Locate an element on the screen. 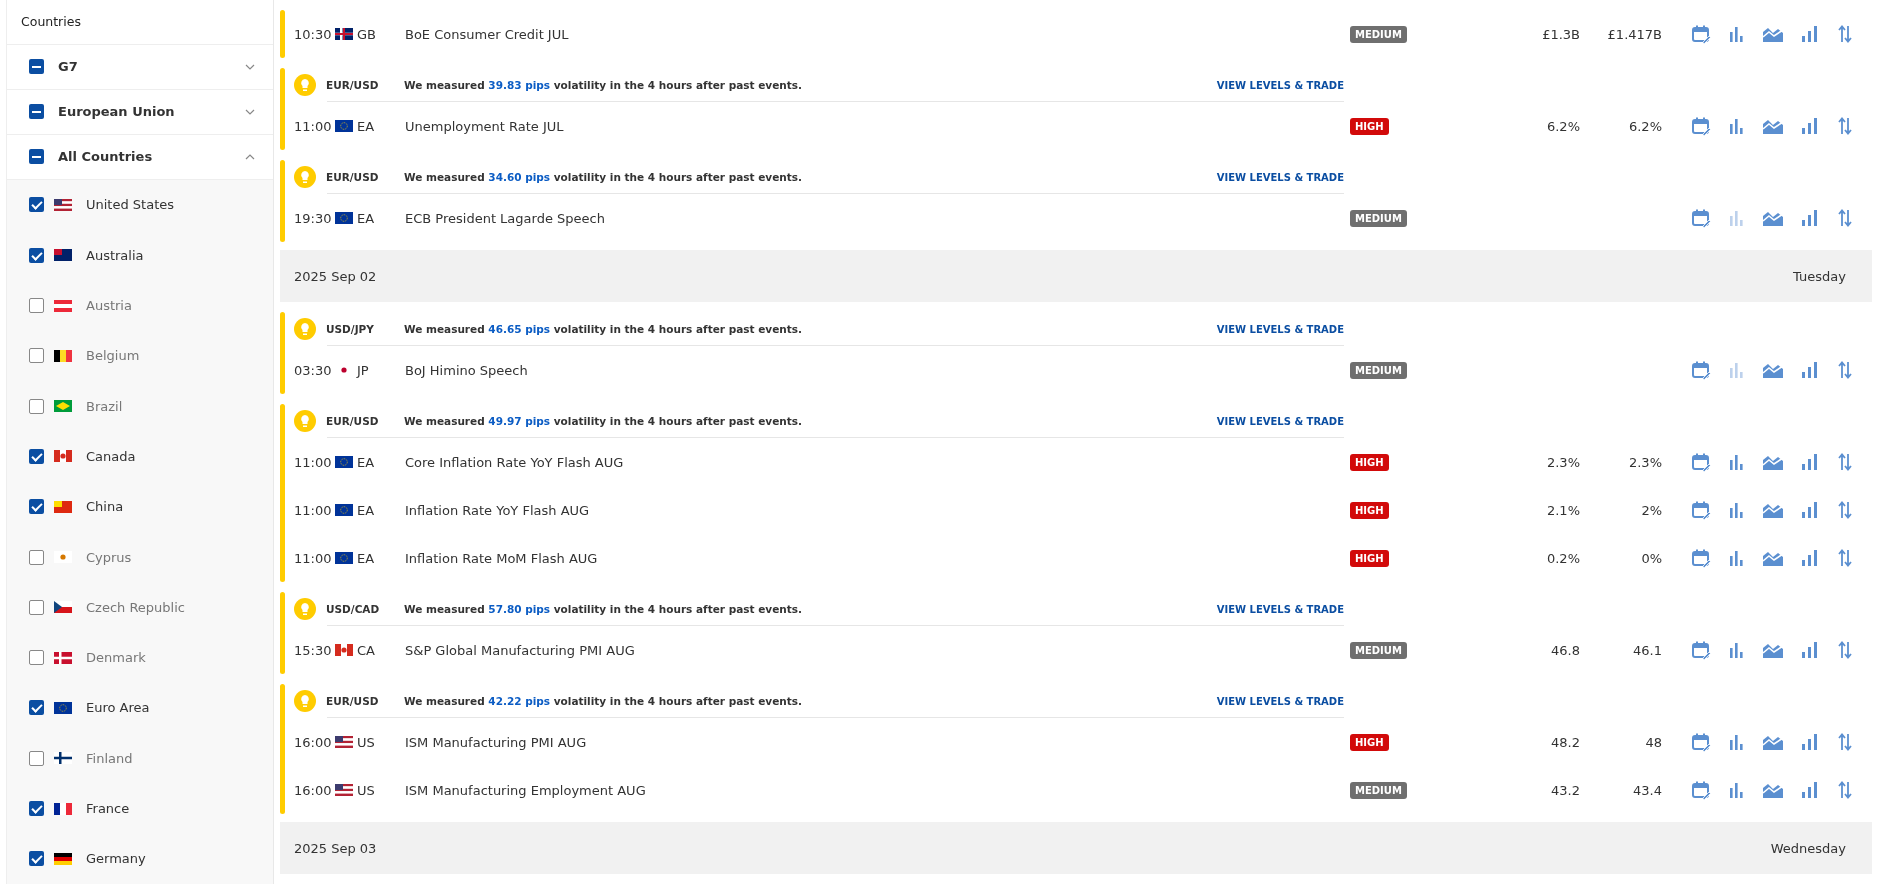 This screenshot has width=1882, height=884. event-time: 11:00 is located at coordinates (313, 510).